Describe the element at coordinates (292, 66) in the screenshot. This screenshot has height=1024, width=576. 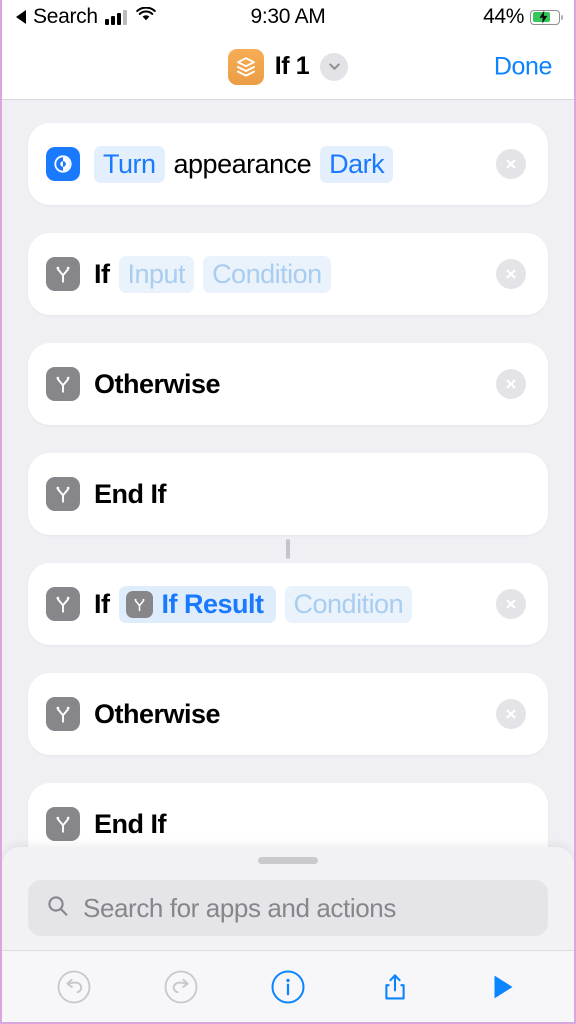
I see `page-title: If 1` at that location.